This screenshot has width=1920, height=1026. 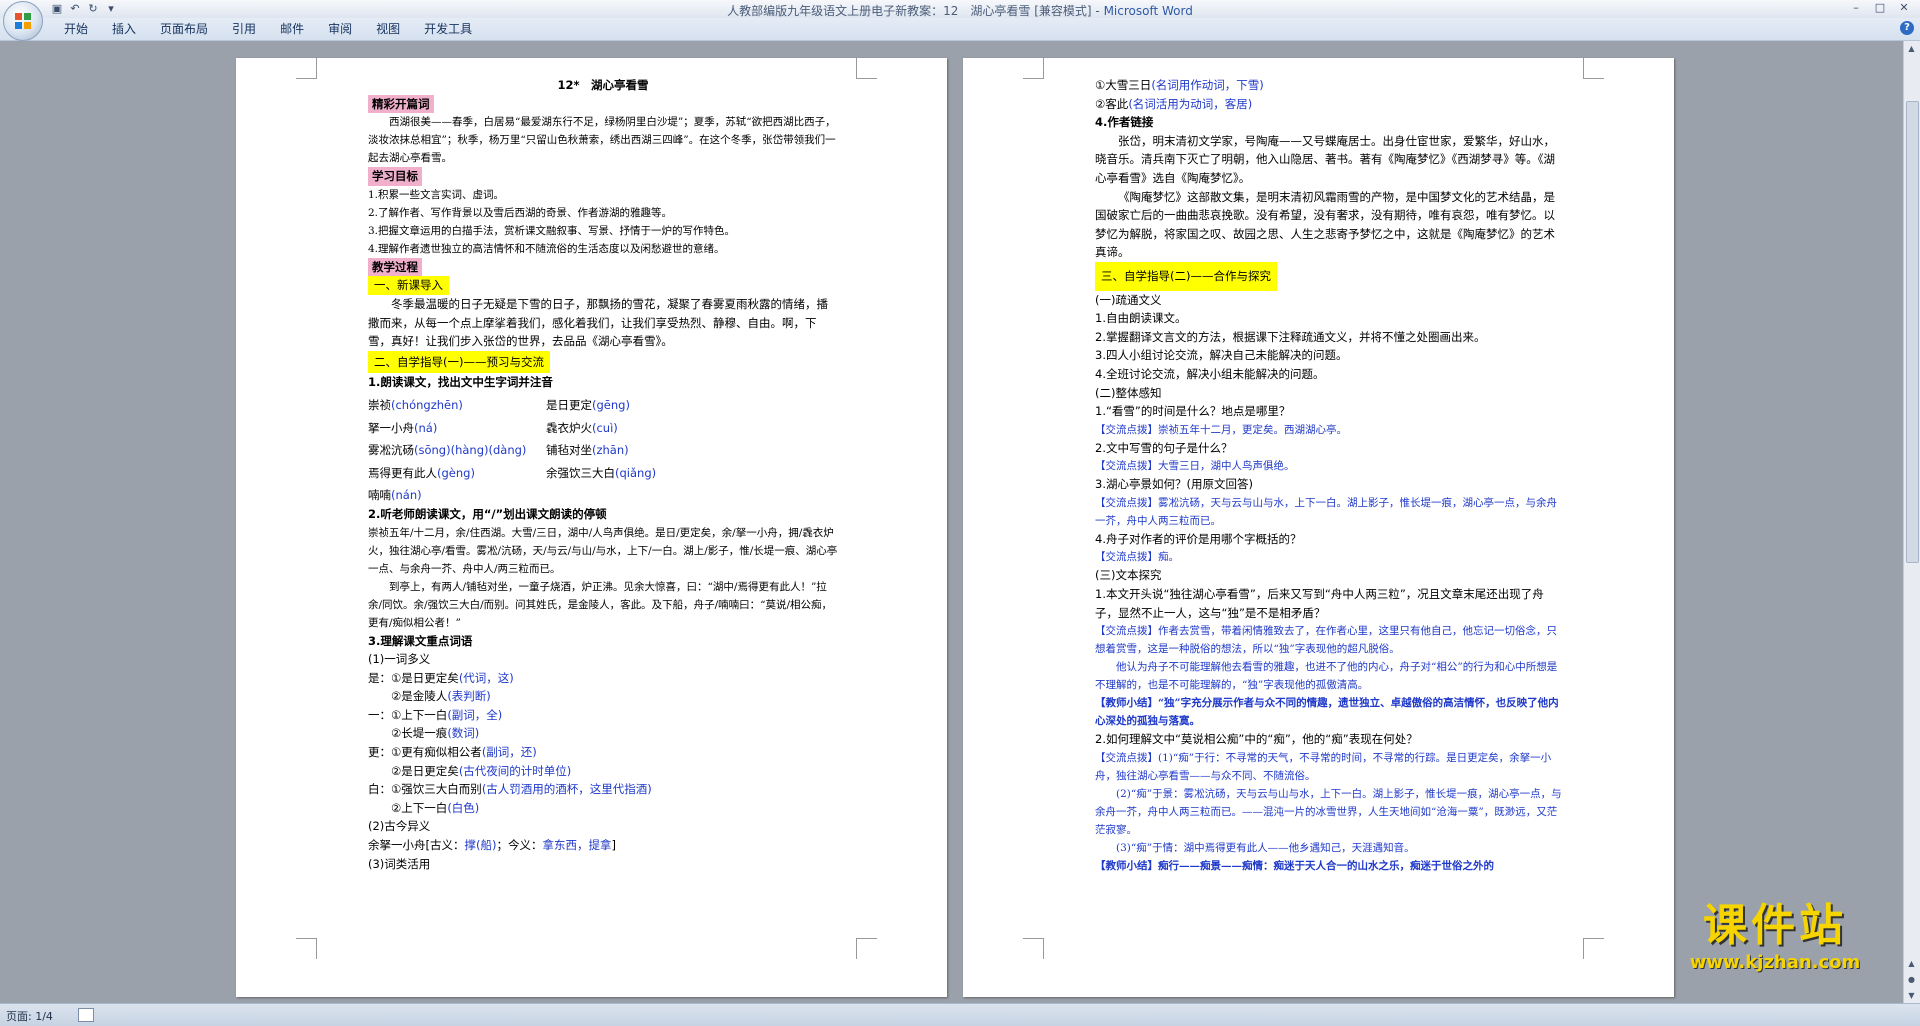 I want to click on pinyin-reading: (cuì), so click(x=605, y=427).